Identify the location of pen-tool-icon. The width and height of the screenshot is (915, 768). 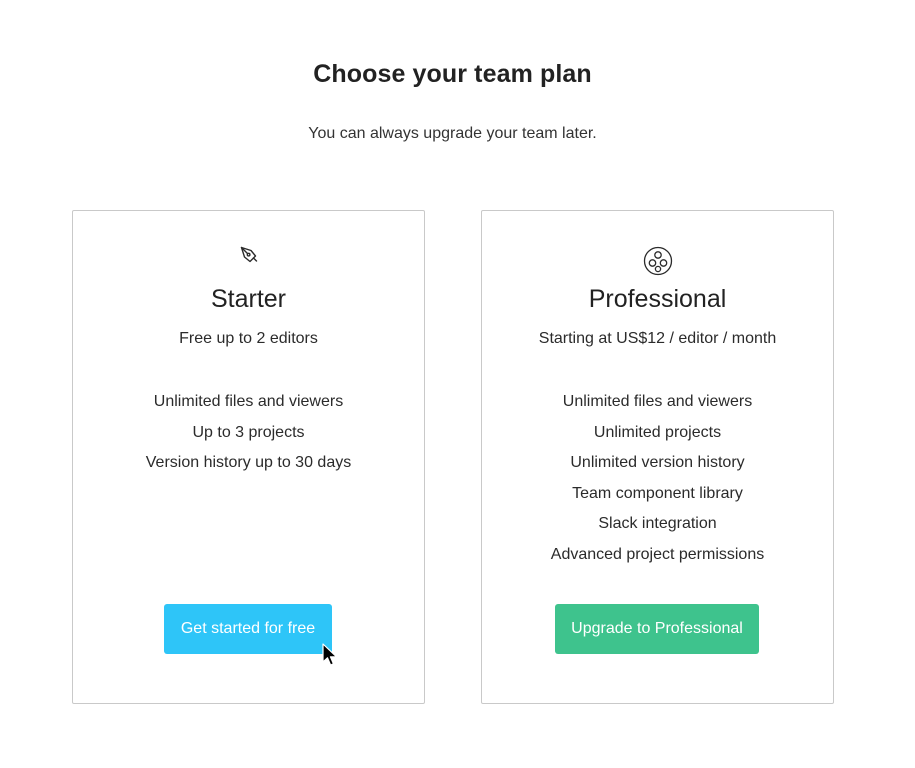
(248, 255).